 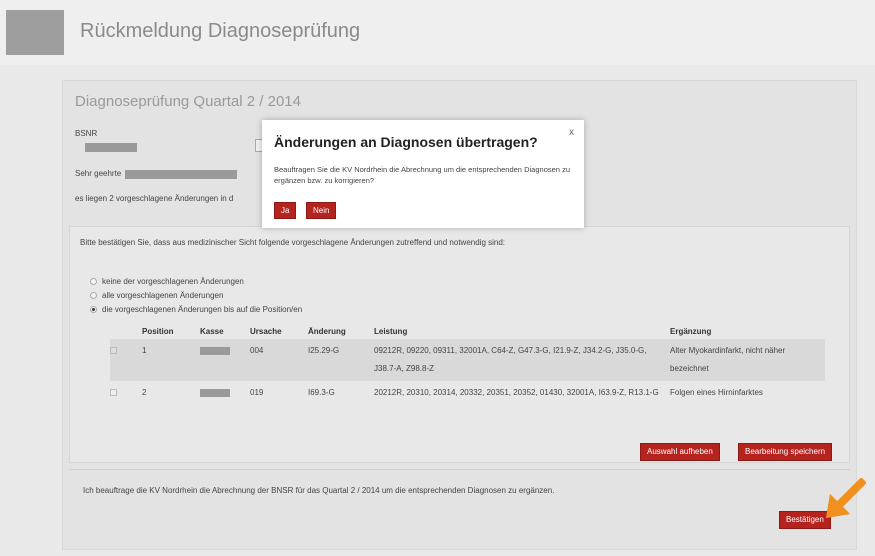 What do you see at coordinates (158, 331) in the screenshot?
I see `col-position: Position` at bounding box center [158, 331].